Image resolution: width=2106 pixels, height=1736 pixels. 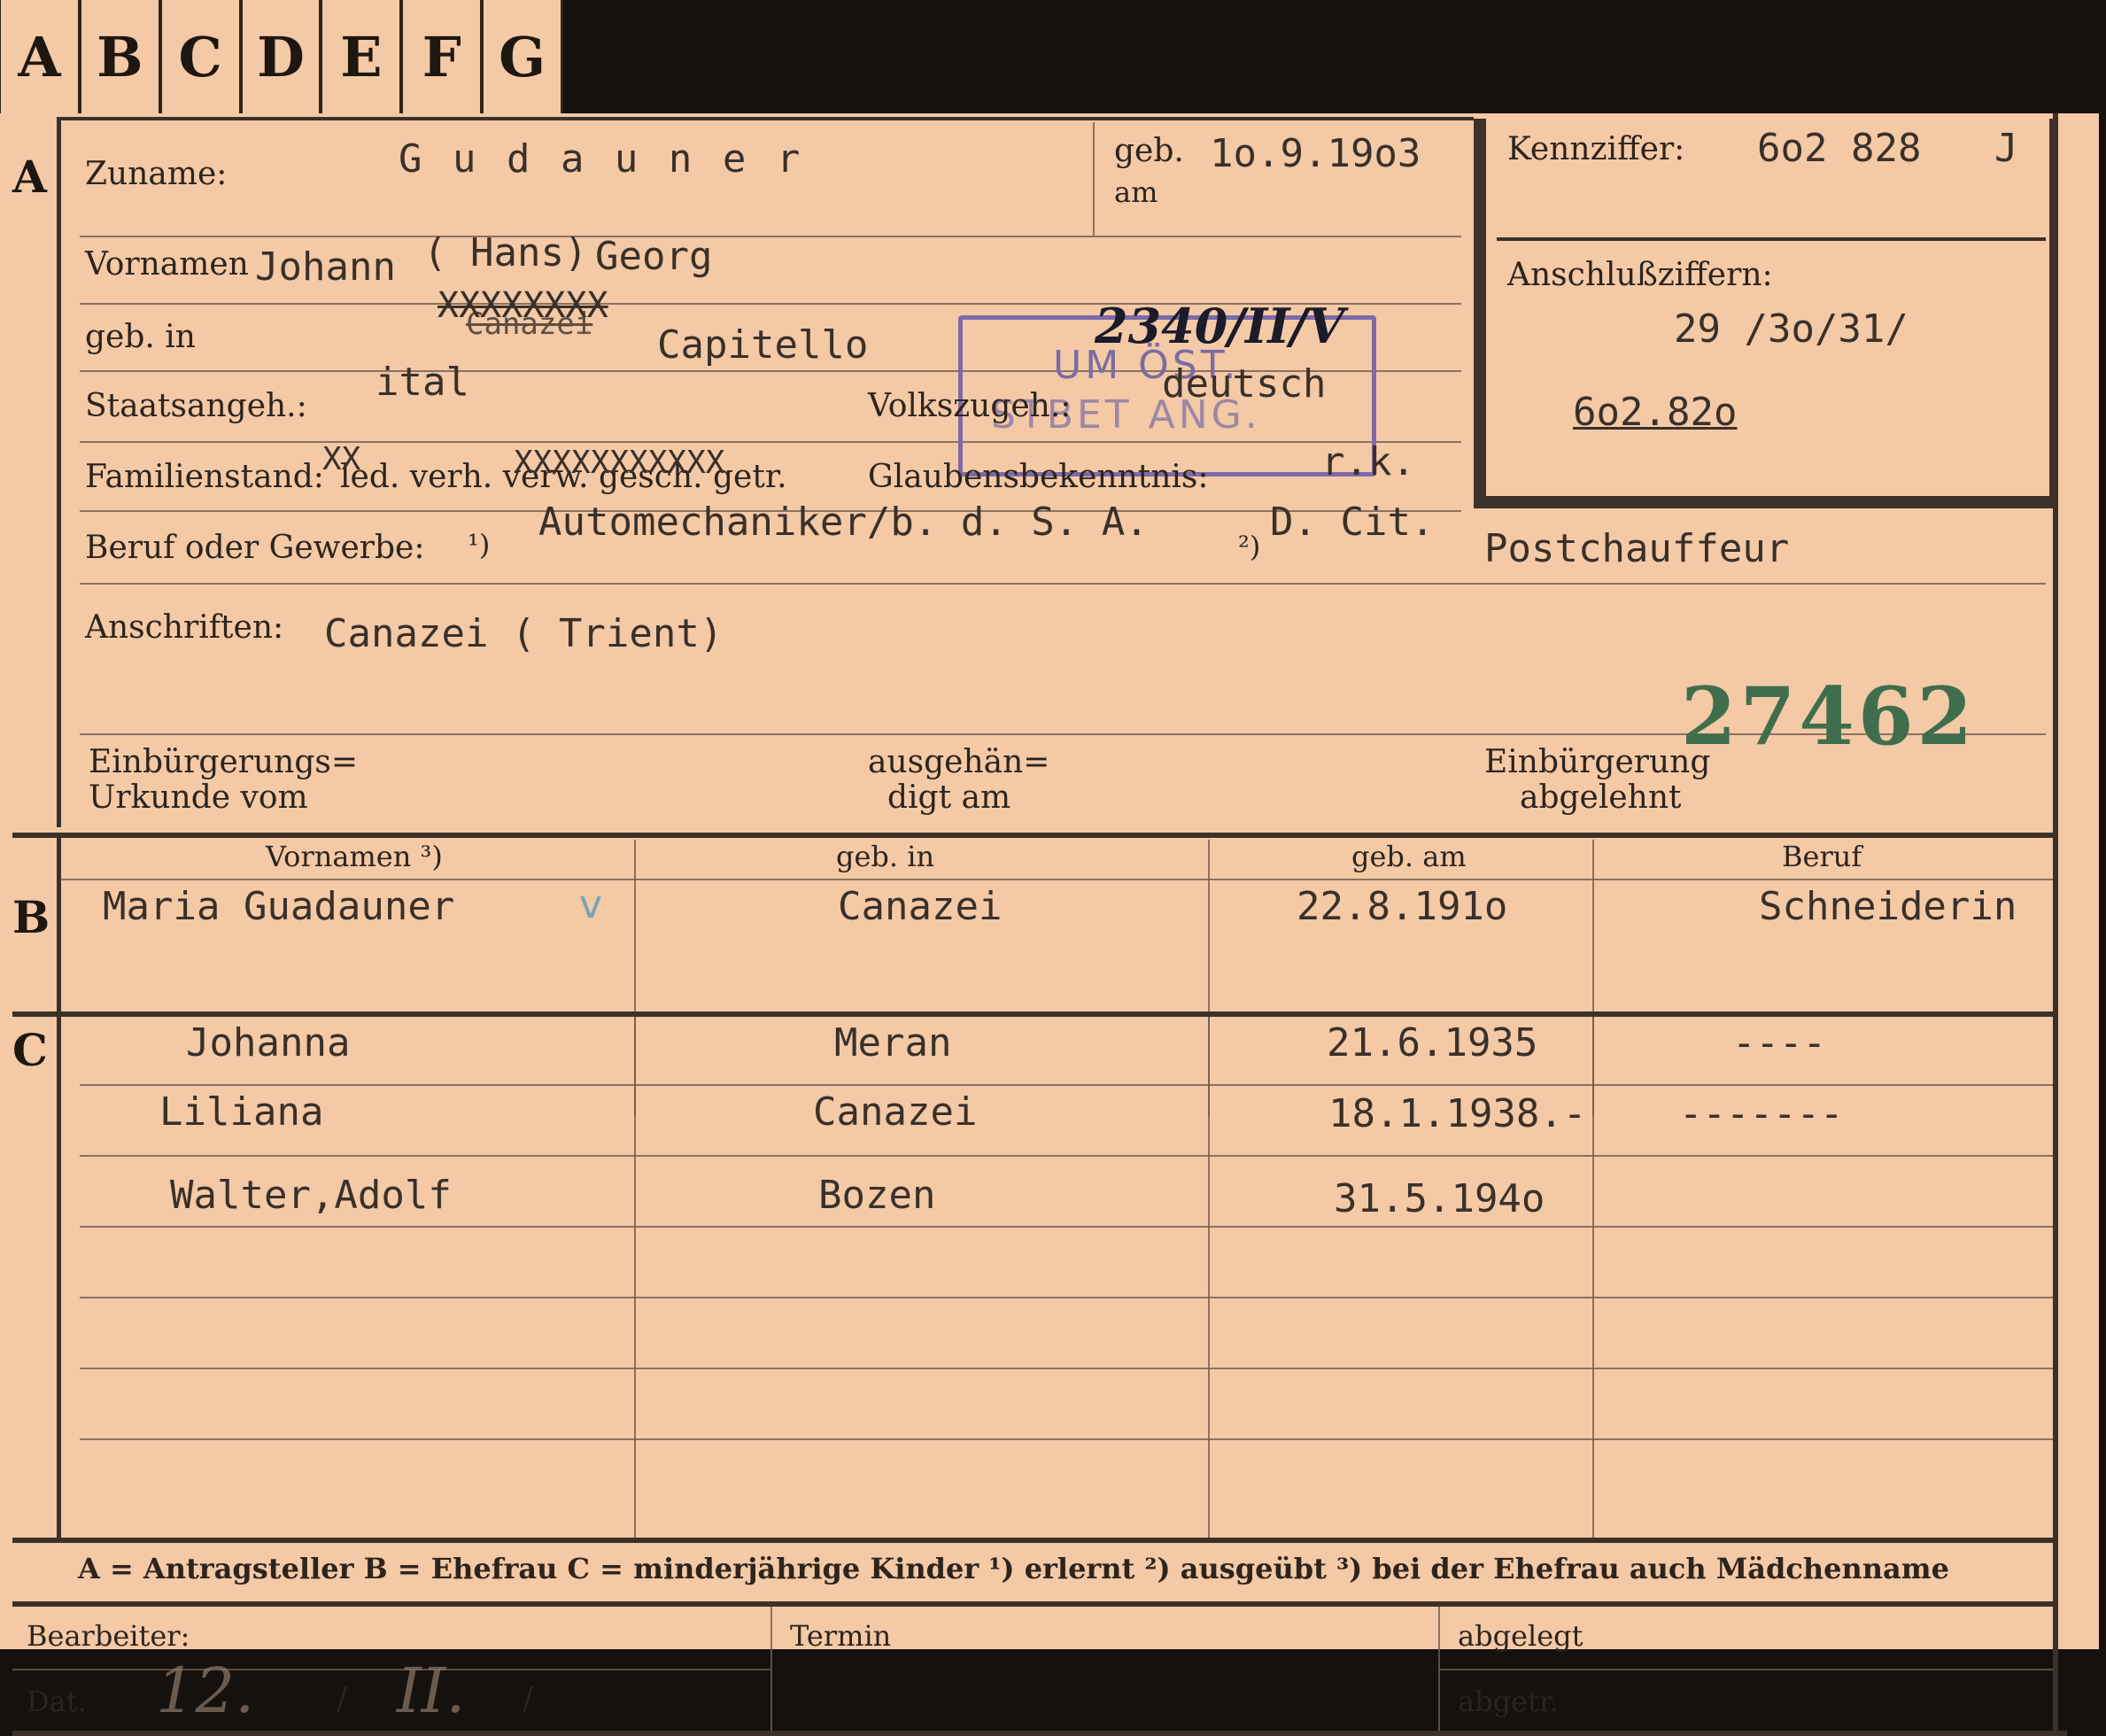 I want to click on footer-abgelegt-rule, so click(x=1746, y=1669).